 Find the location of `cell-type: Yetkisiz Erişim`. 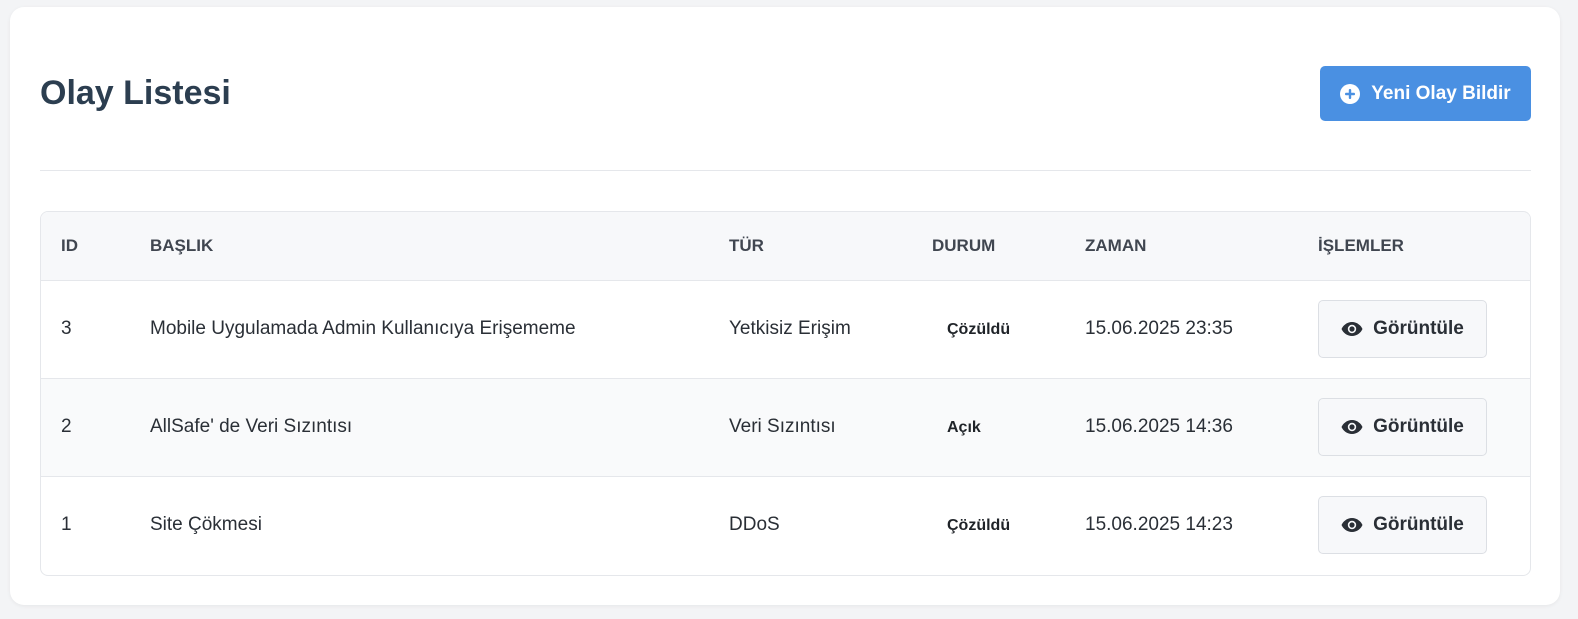

cell-type: Yetkisiz Erişim is located at coordinates (790, 328).